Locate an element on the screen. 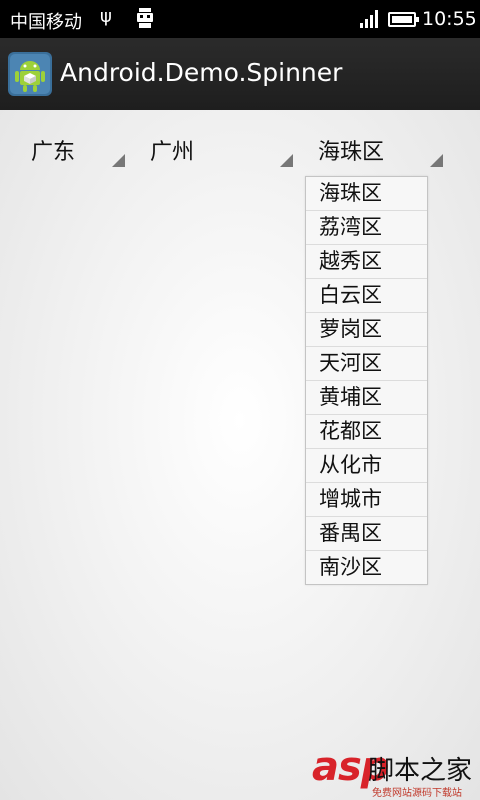  dropdown-item: 南沙区 is located at coordinates (366, 567).